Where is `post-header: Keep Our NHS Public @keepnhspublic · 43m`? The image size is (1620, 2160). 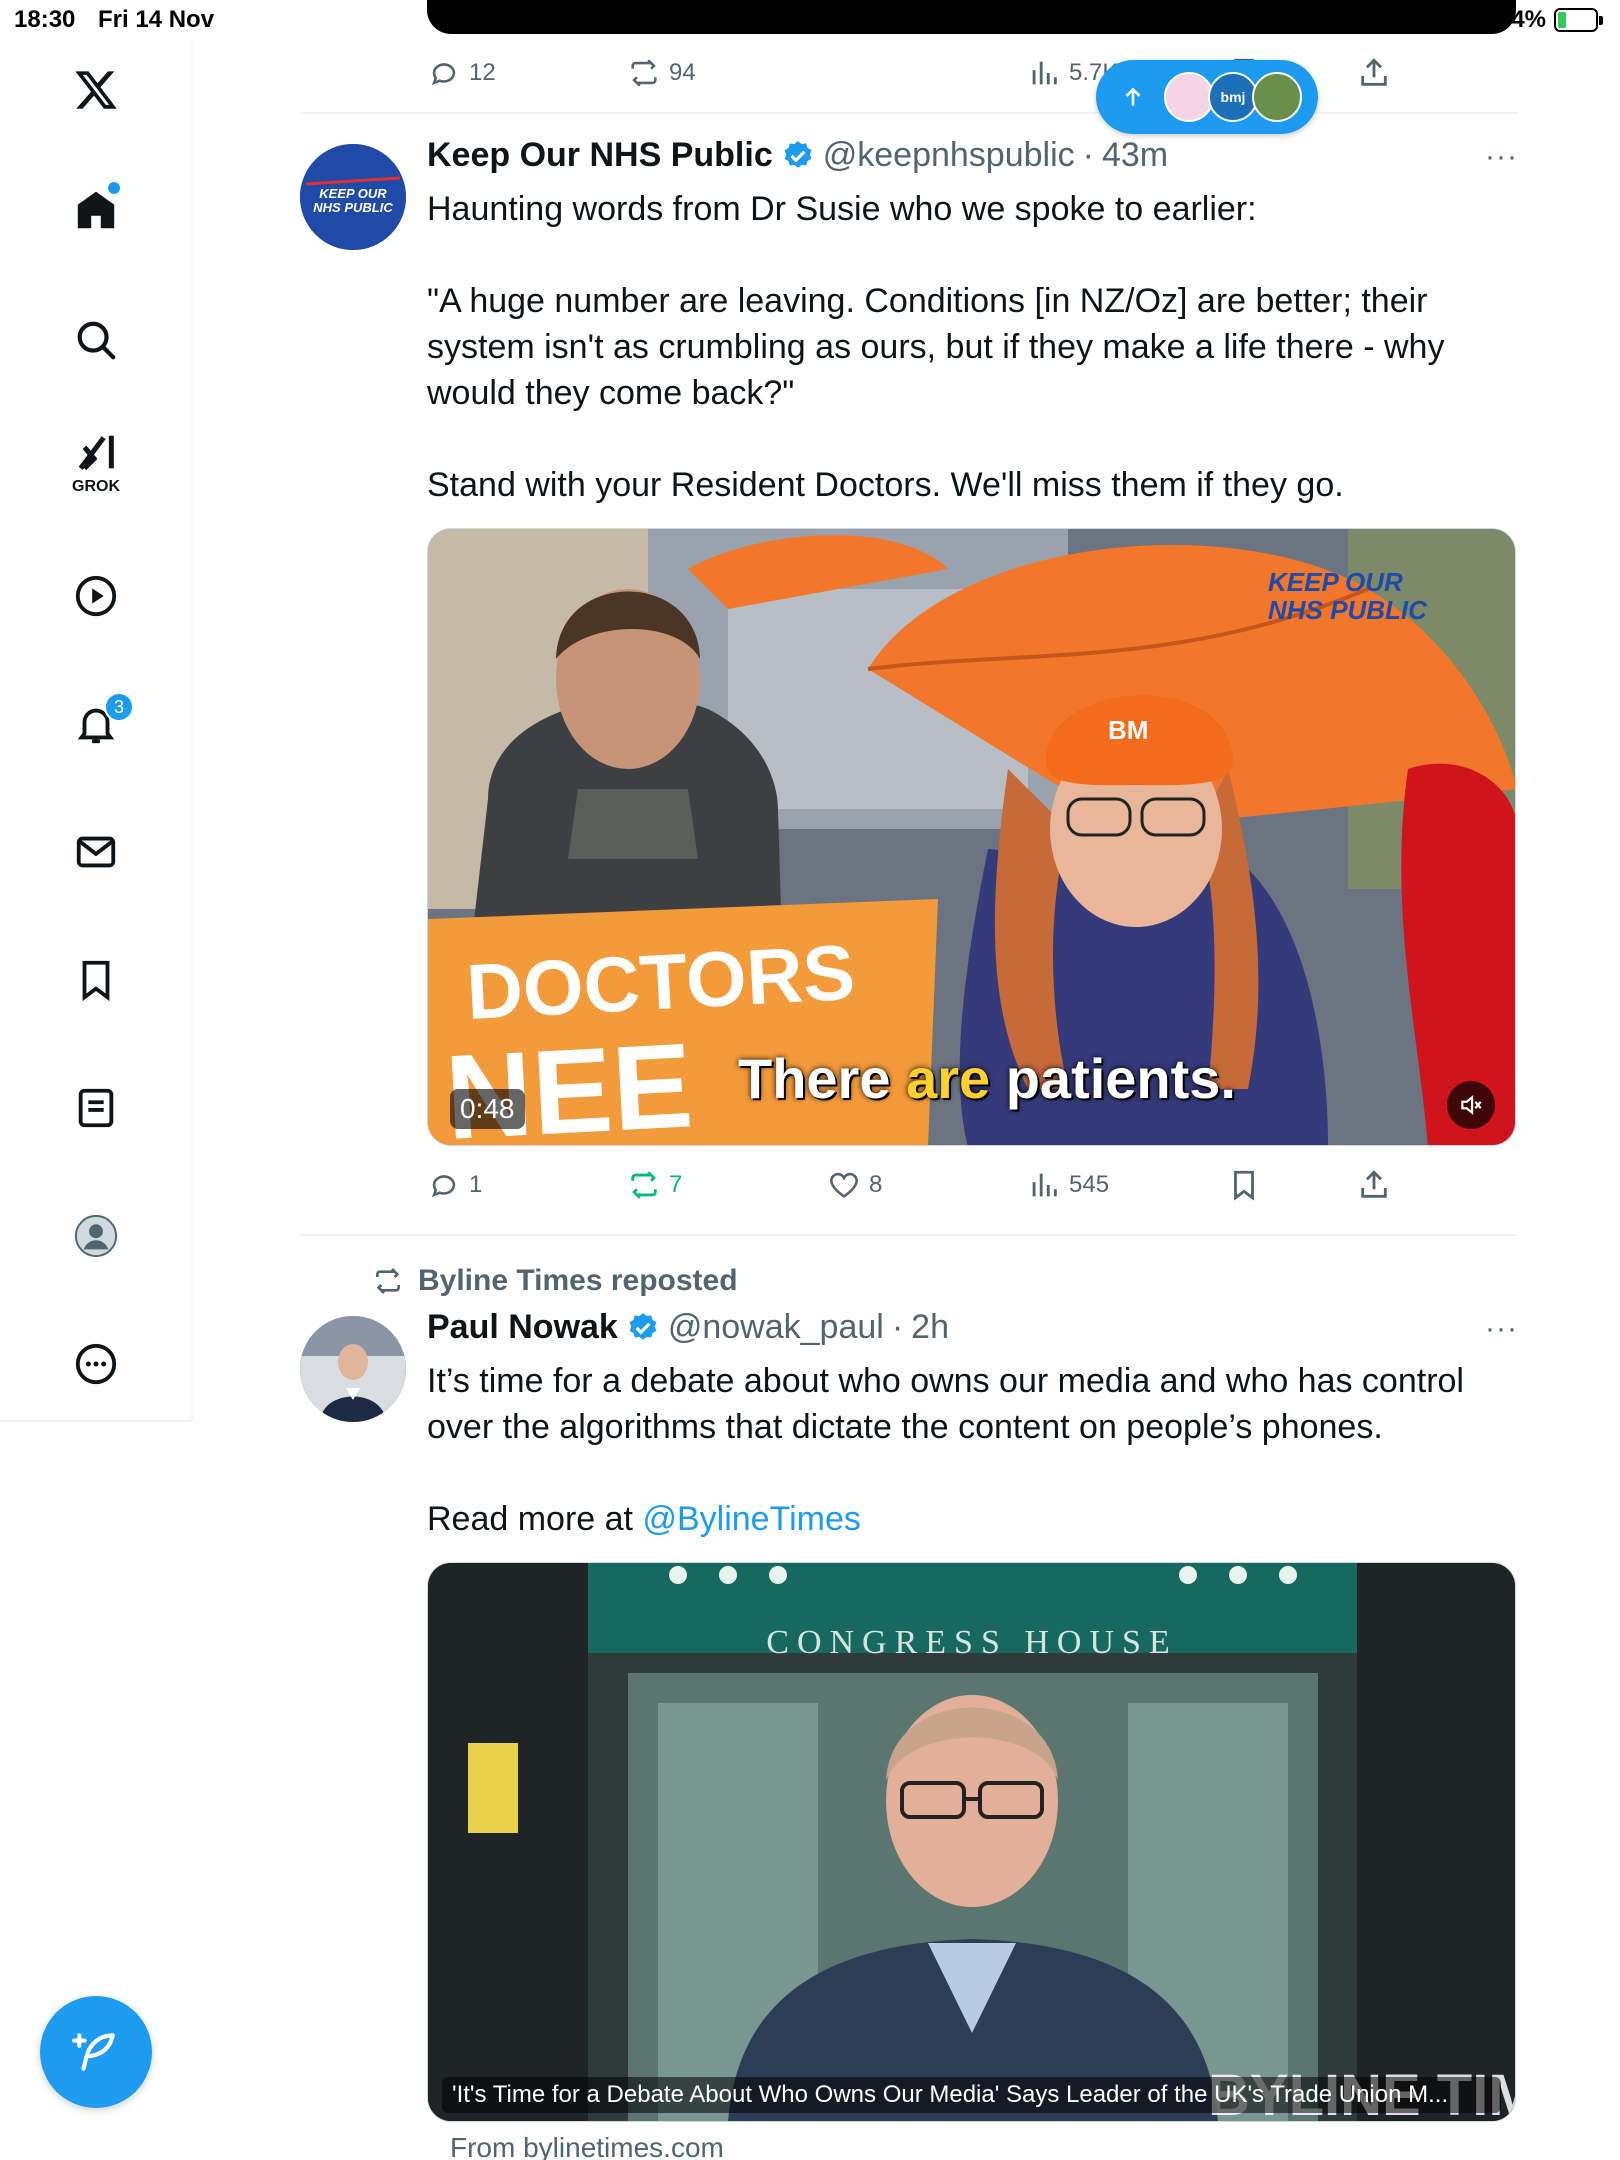 post-header: Keep Our NHS Public @keepnhspublic · 43m is located at coordinates (797, 155).